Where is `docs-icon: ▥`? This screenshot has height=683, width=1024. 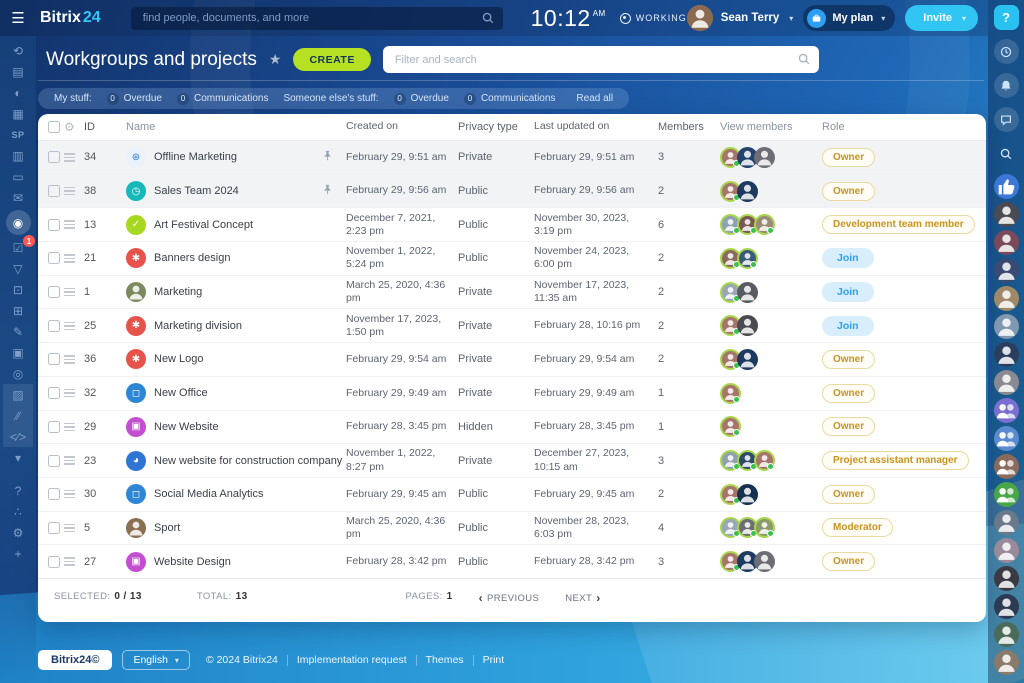
docs-icon: ▥ is located at coordinates (18, 155).